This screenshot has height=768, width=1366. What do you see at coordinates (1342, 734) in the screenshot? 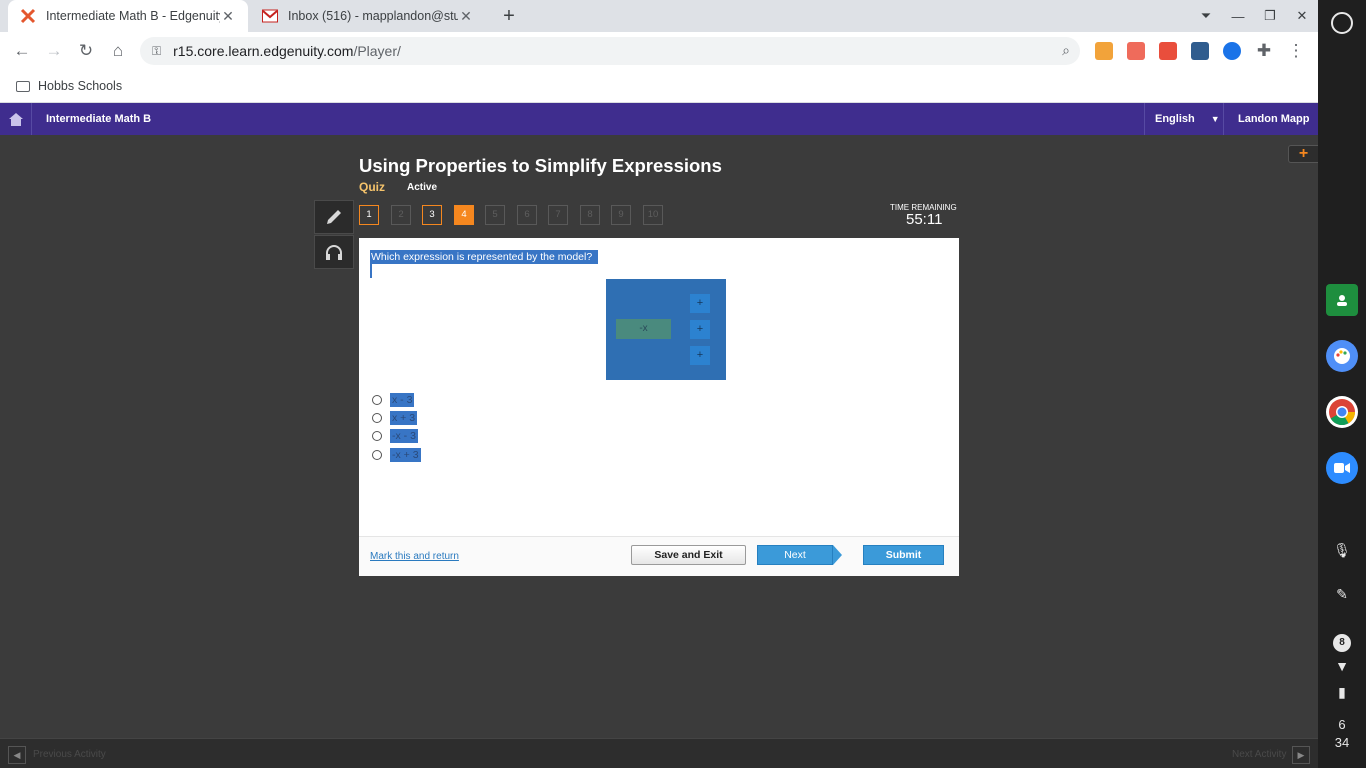
I see `system-clock: 6 34` at bounding box center [1342, 734].